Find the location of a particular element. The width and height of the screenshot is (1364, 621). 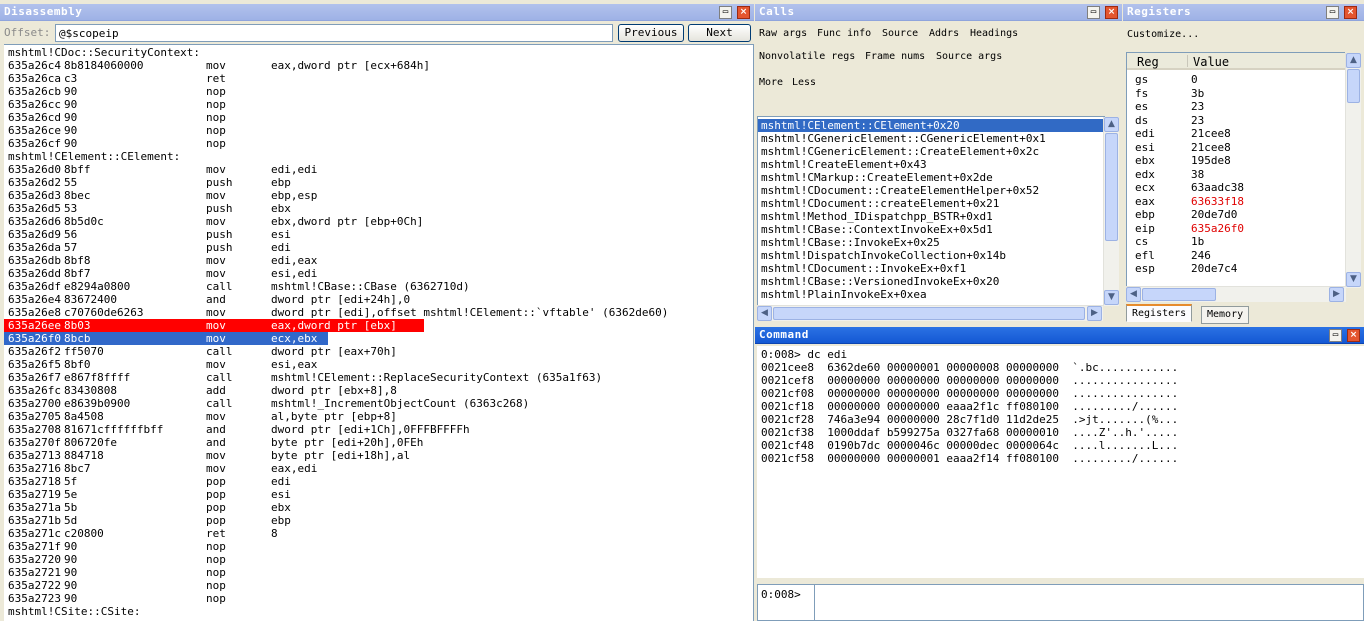

call-frame: mshtml!CBase::VersionedInvokeEx+0x20 is located at coordinates (931, 281).